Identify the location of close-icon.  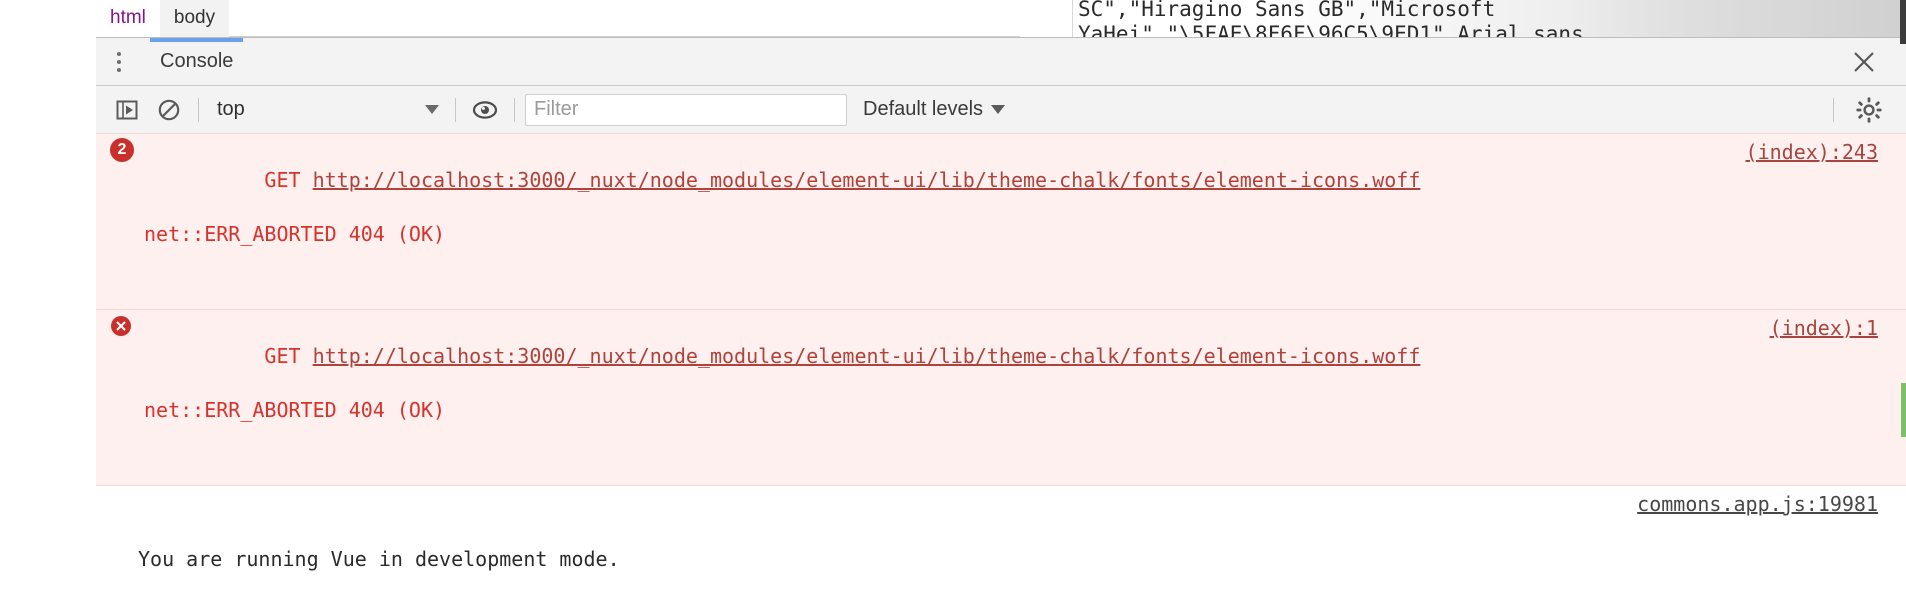
(1864, 61).